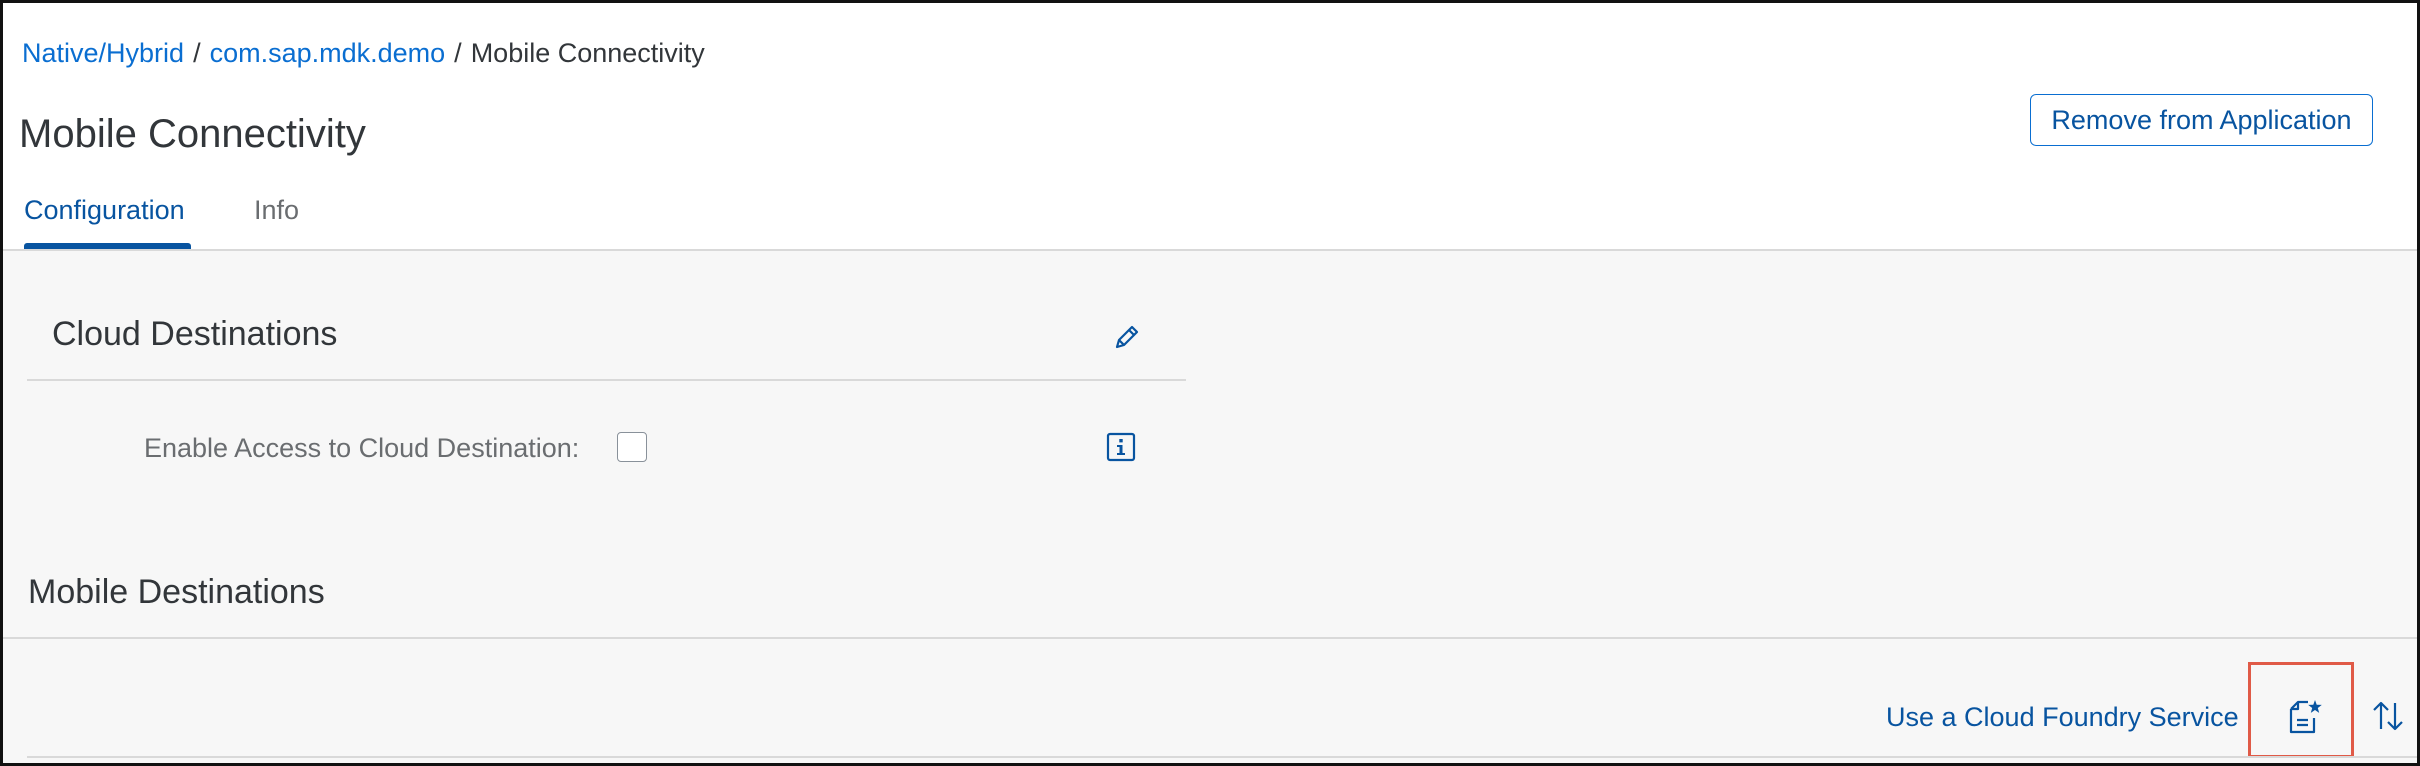 This screenshot has height=766, width=2420. Describe the element at coordinates (195, 334) in the screenshot. I see `cloud-destinations-title: Cloud Destinations` at that location.